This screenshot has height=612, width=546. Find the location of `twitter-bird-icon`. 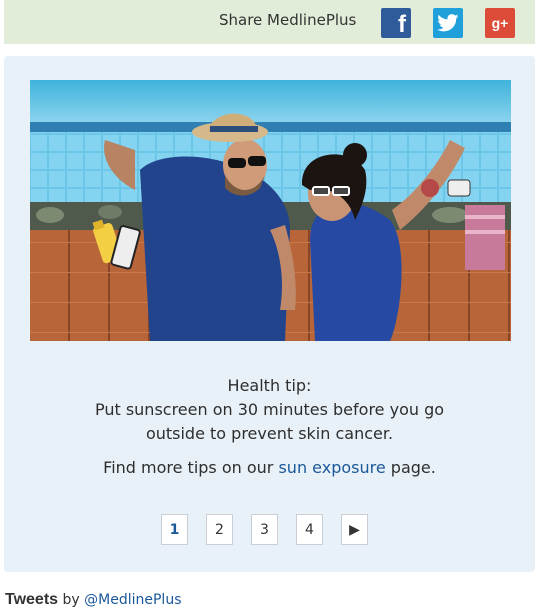

twitter-bird-icon is located at coordinates (448, 23).